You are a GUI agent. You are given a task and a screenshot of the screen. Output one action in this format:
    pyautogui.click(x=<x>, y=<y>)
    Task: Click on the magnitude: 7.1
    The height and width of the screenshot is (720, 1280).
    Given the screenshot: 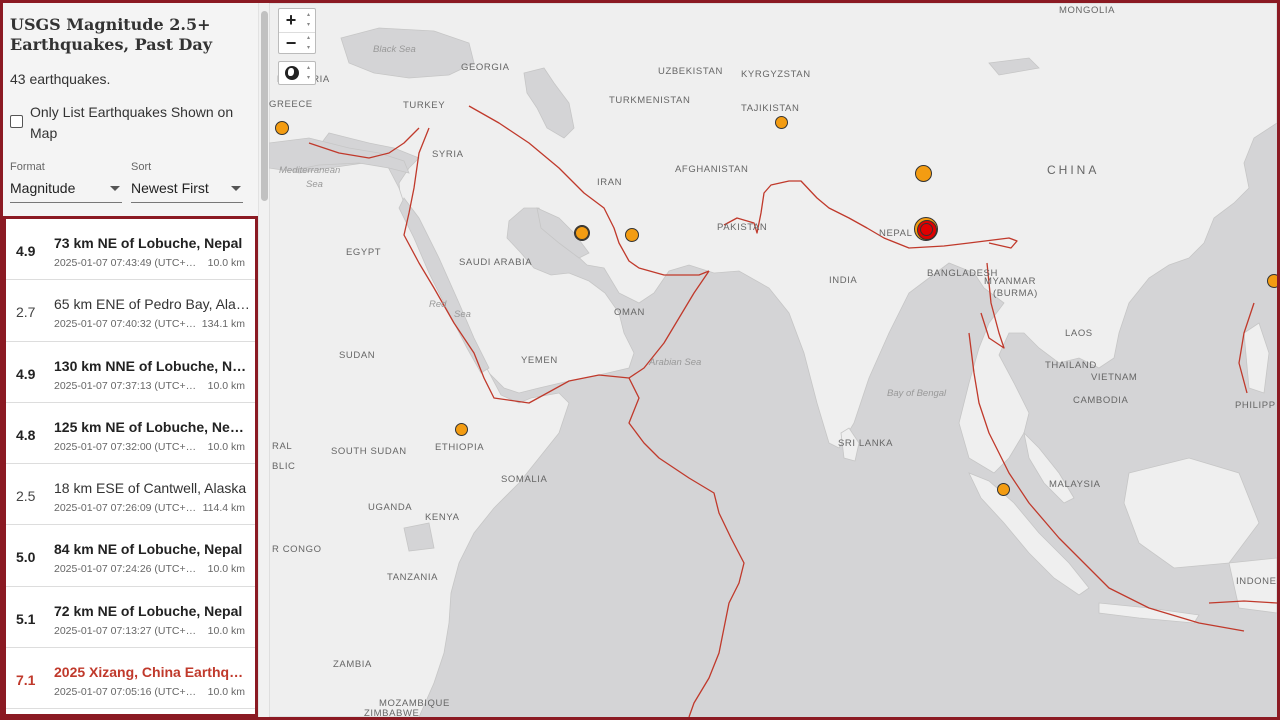 What is the action you would take?
    pyautogui.click(x=26, y=680)
    